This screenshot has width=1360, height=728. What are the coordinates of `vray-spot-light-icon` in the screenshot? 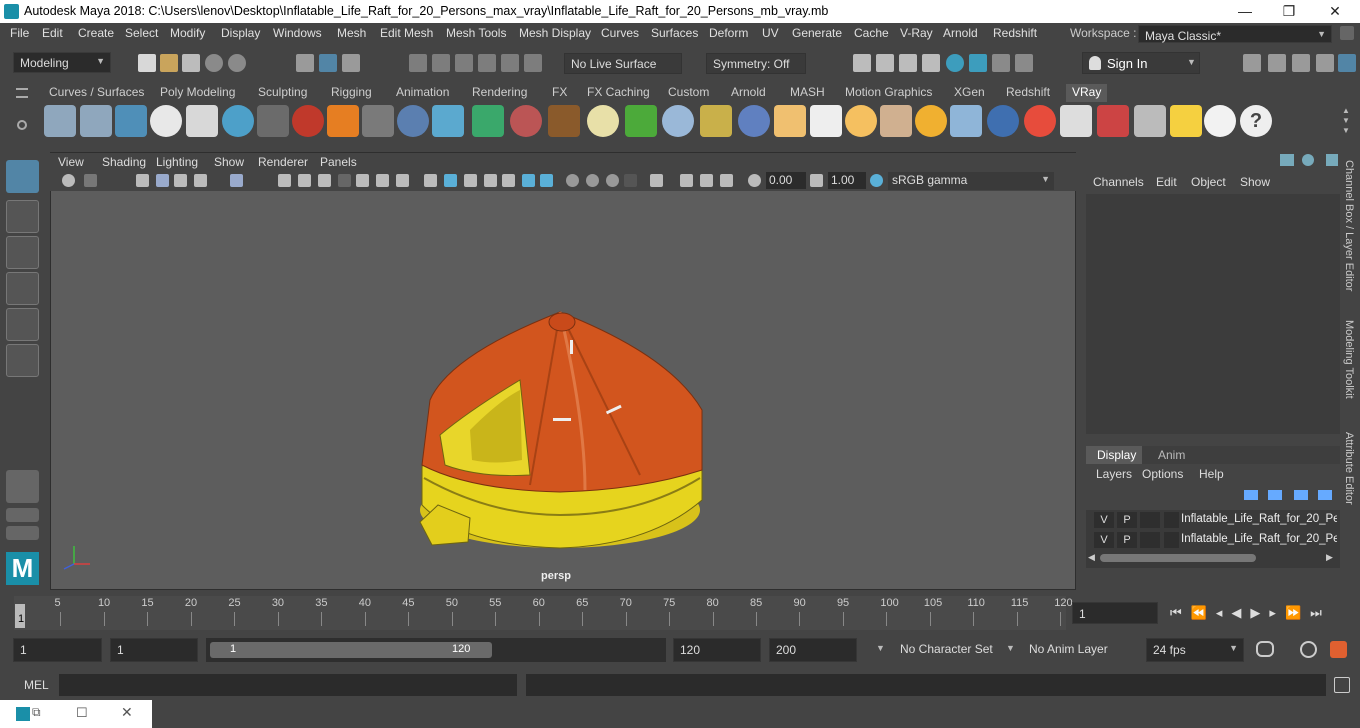 It's located at (826, 121).